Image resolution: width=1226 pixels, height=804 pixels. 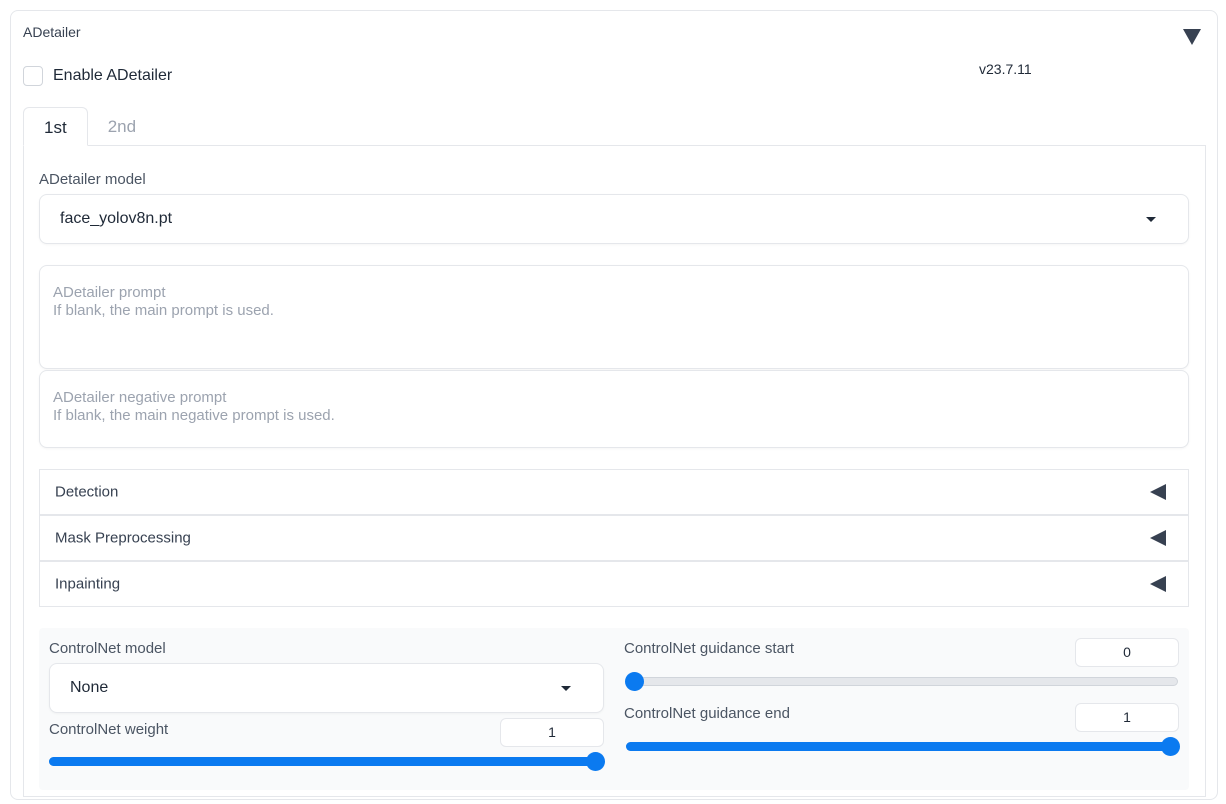 What do you see at coordinates (552, 732) in the screenshot?
I see `controlnet-weight-number: 1` at bounding box center [552, 732].